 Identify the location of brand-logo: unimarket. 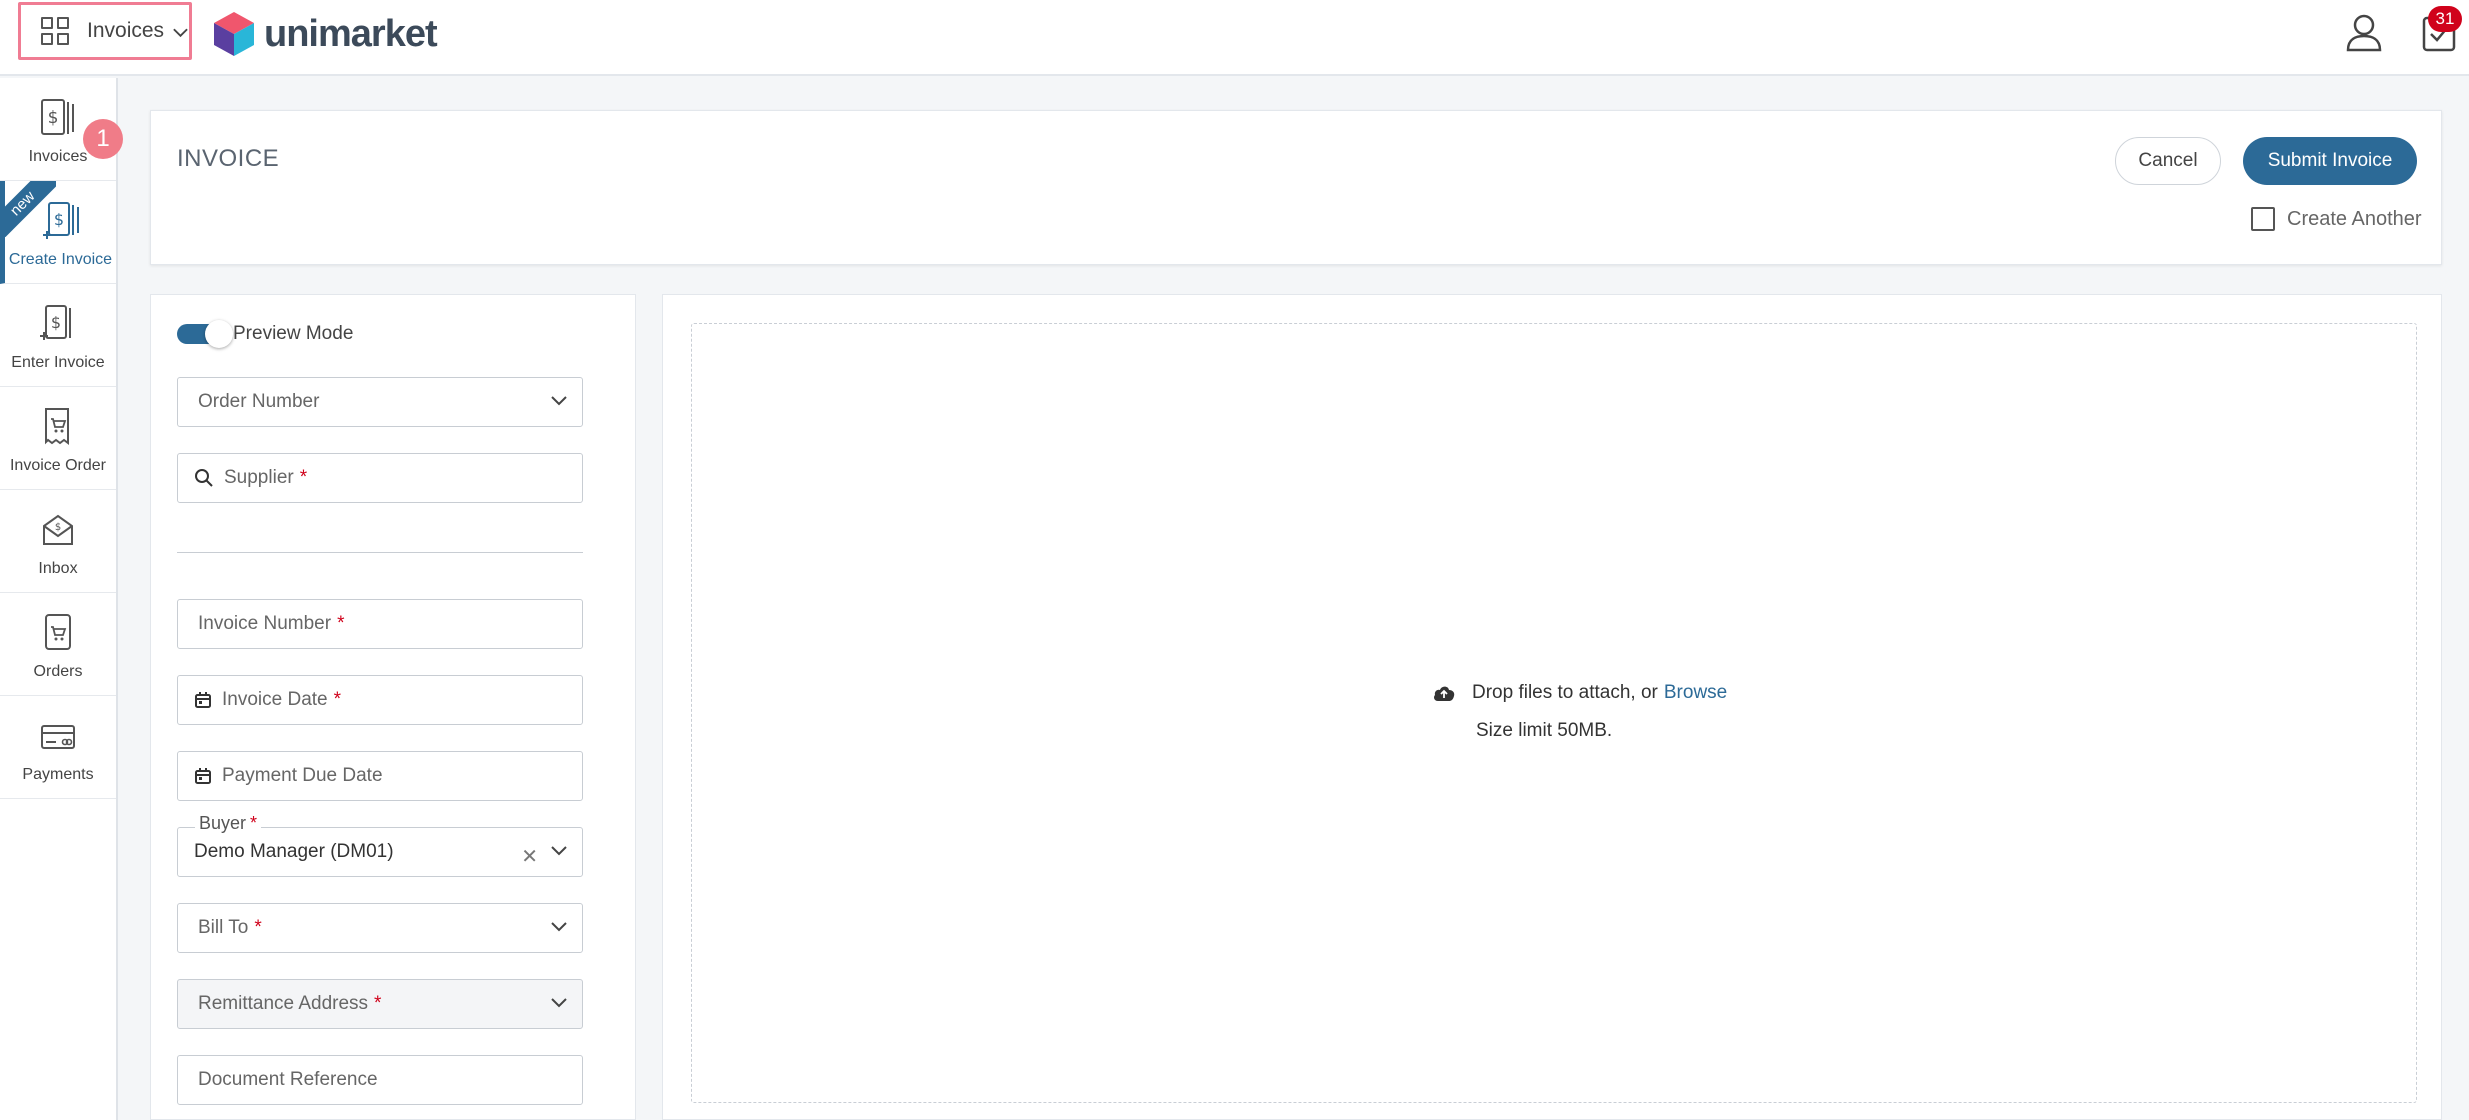
(325, 34).